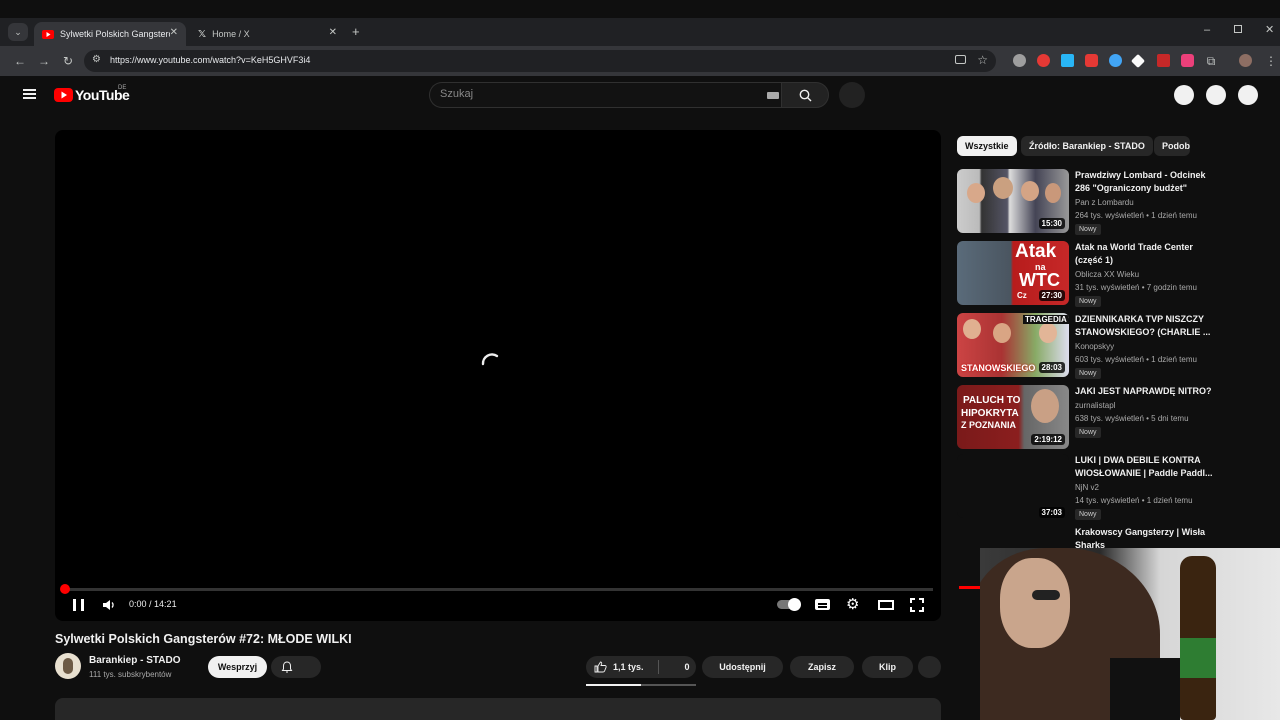 This screenshot has height=720, width=1280. What do you see at coordinates (135, 660) in the screenshot?
I see `channel-name: Barankiep - STADO` at bounding box center [135, 660].